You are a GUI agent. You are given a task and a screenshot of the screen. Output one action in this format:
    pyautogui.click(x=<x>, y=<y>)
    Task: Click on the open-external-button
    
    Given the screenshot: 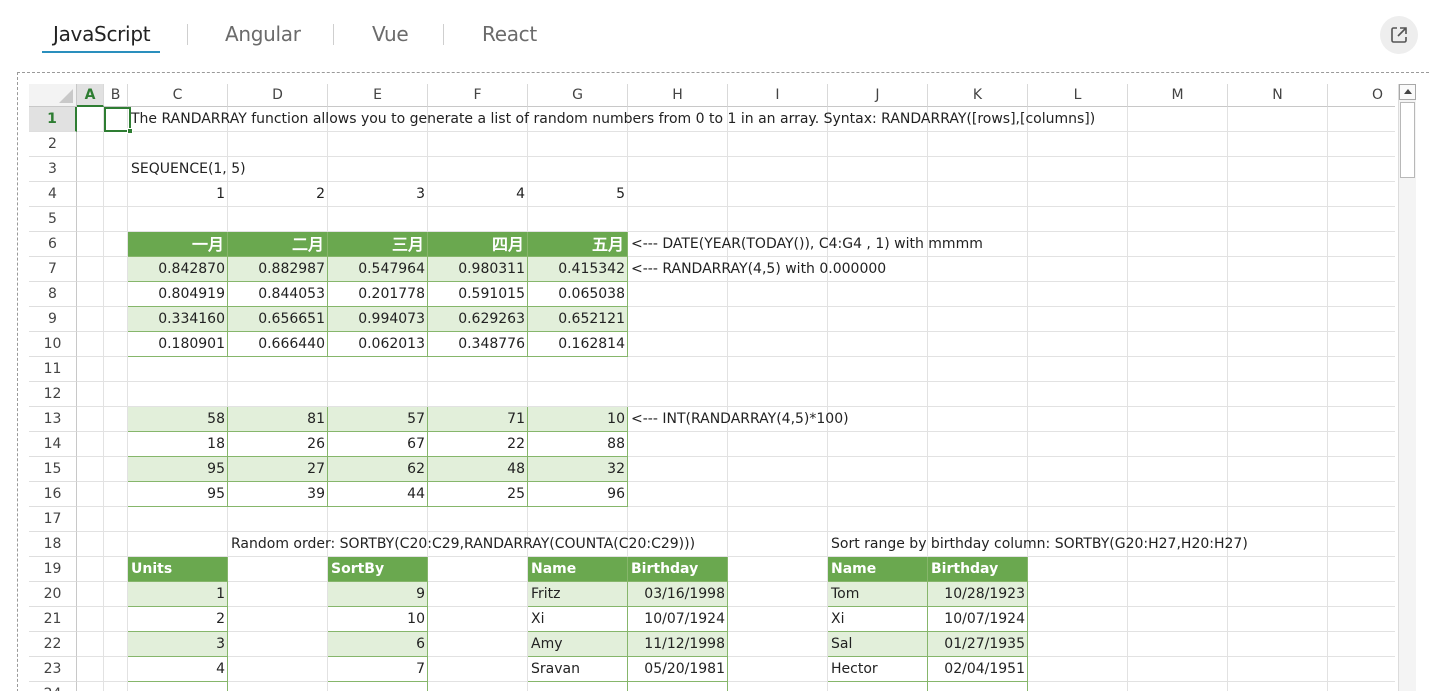 What is the action you would take?
    pyautogui.click(x=1399, y=35)
    